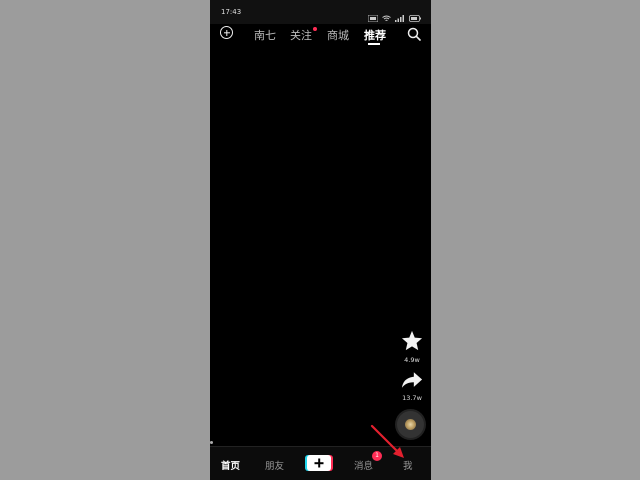  I want to click on status-bar: 17:43, so click(320, 12).